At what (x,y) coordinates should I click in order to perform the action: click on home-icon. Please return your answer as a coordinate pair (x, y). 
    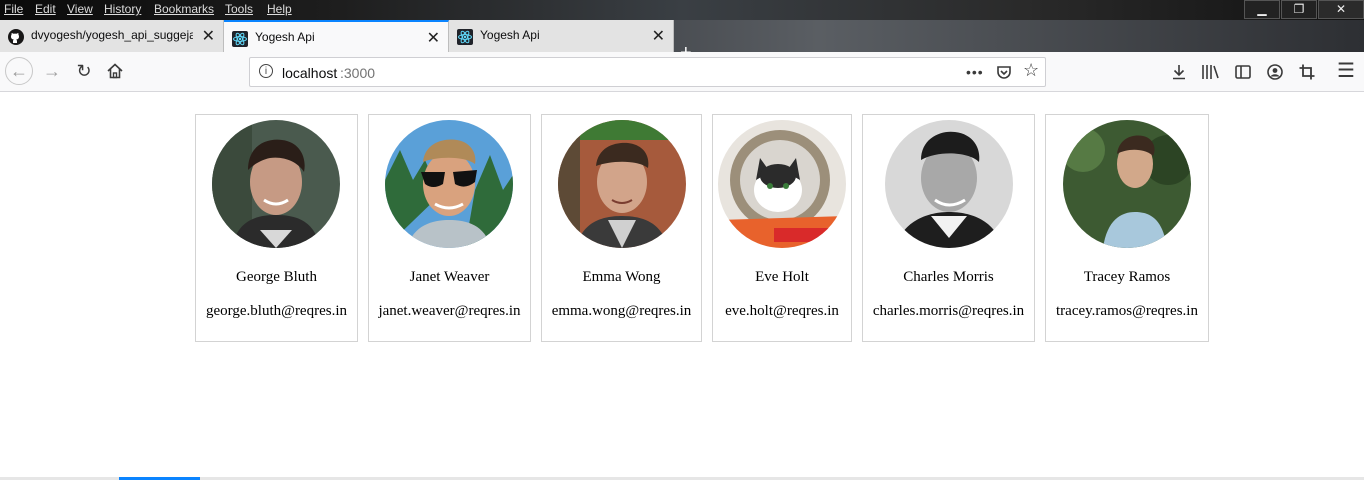
    Looking at the image, I should click on (115, 71).